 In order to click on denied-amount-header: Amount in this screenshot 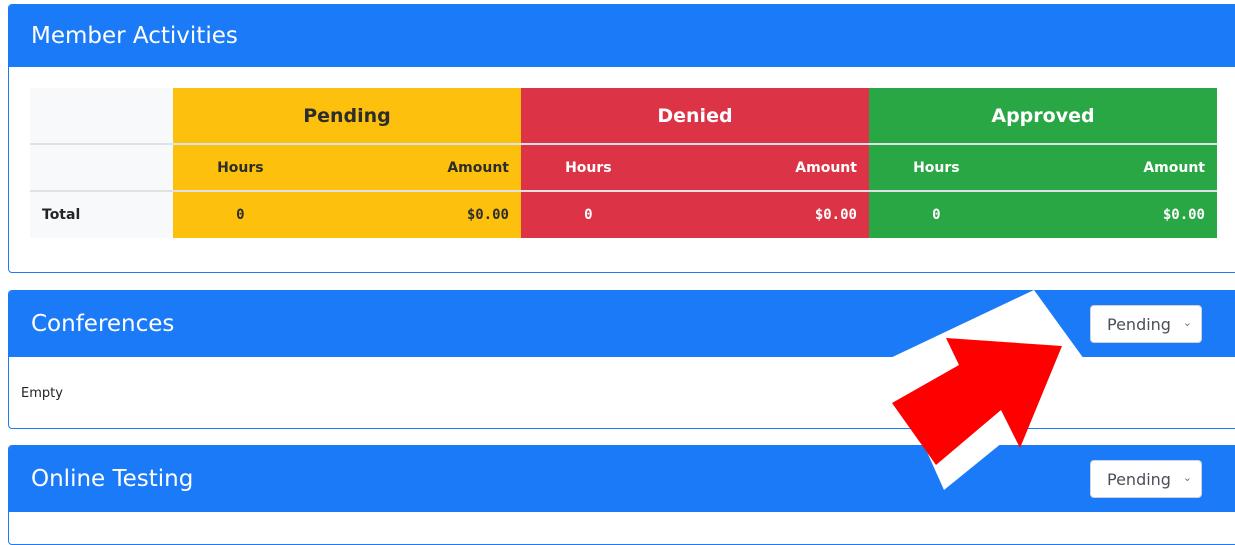, I will do `click(762, 167)`.